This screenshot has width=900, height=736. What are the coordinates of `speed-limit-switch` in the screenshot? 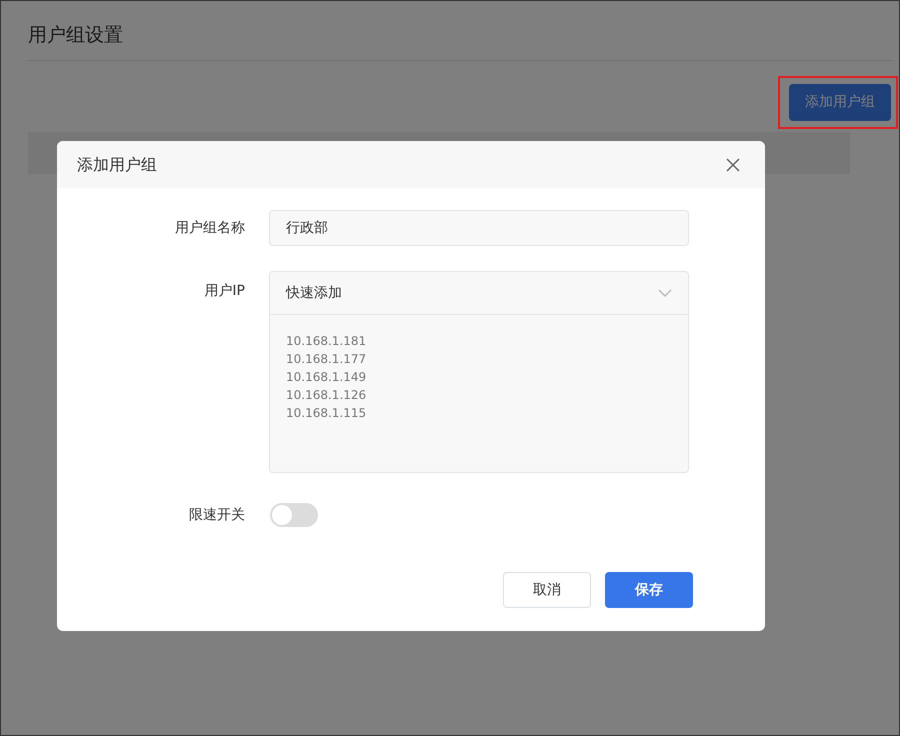 It's located at (294, 515).